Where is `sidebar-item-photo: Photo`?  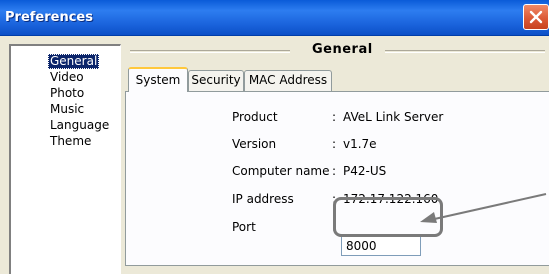 sidebar-item-photo: Photo is located at coordinates (67, 93).